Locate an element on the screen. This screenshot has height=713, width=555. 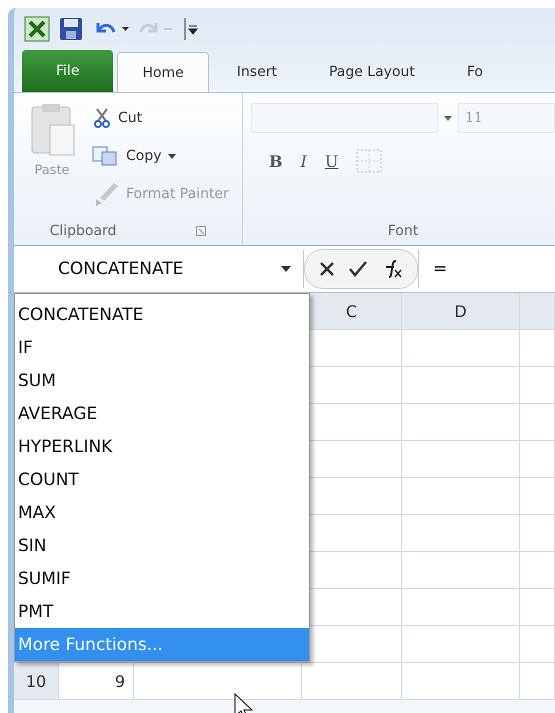
row-header: 10 is located at coordinates (36, 681).